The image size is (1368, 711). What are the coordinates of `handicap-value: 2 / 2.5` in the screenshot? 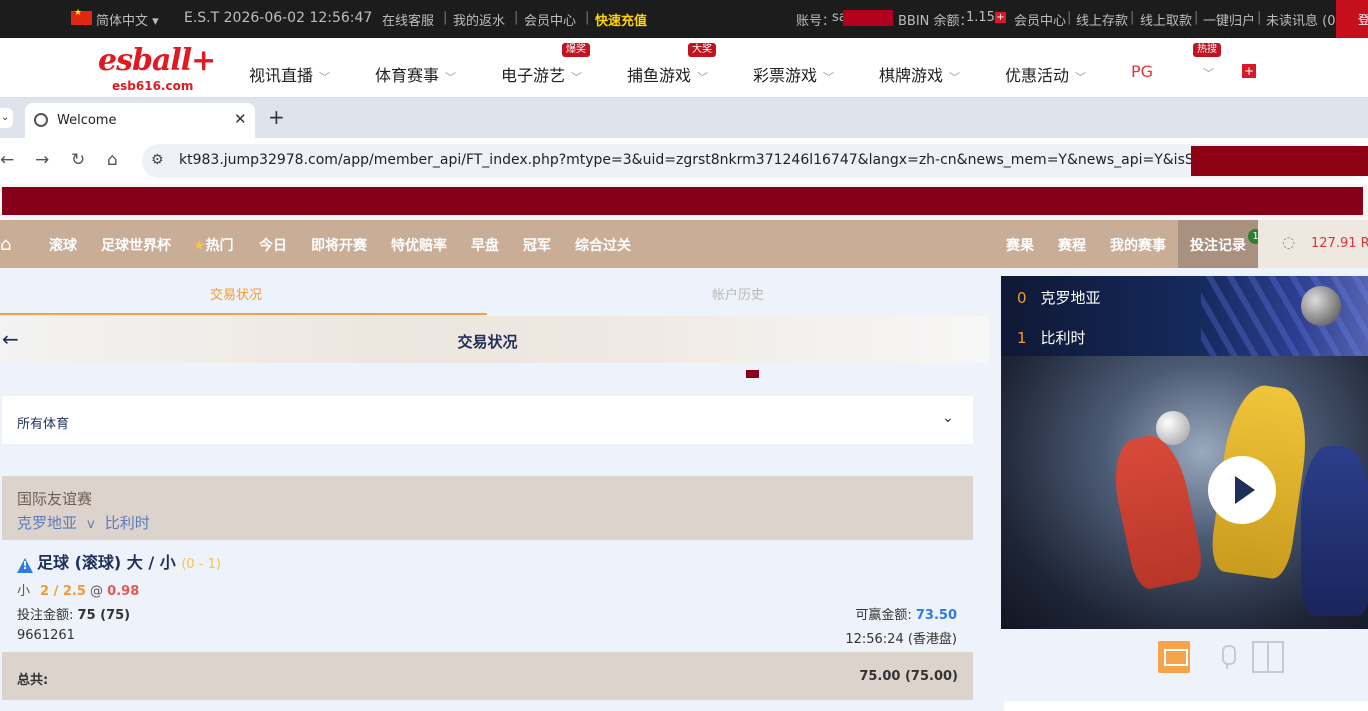 It's located at (63, 591).